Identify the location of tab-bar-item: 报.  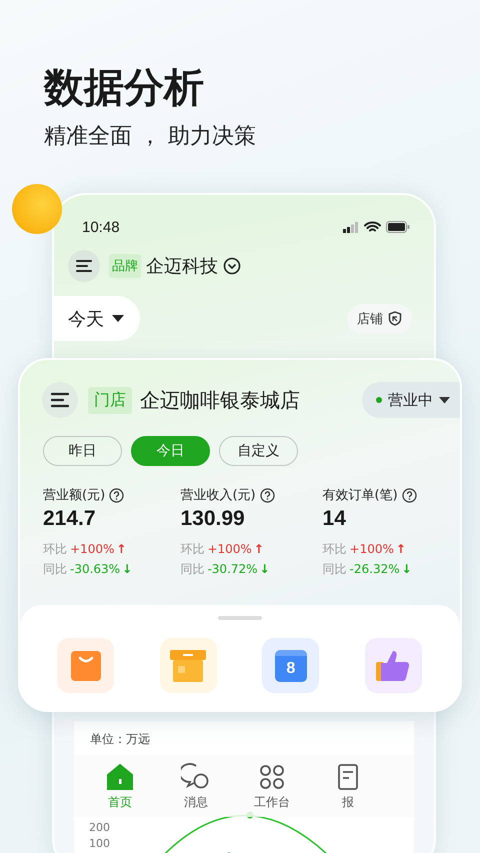
(348, 786).